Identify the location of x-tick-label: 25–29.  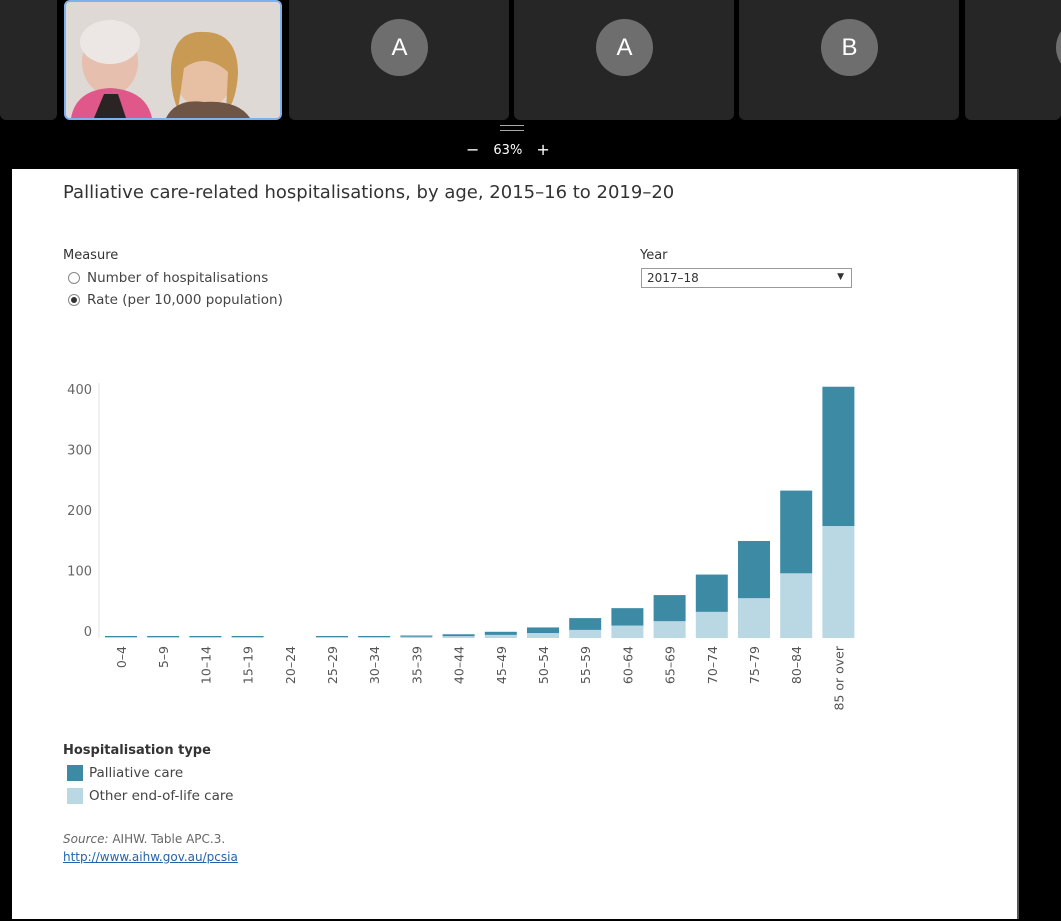
(332, 665).